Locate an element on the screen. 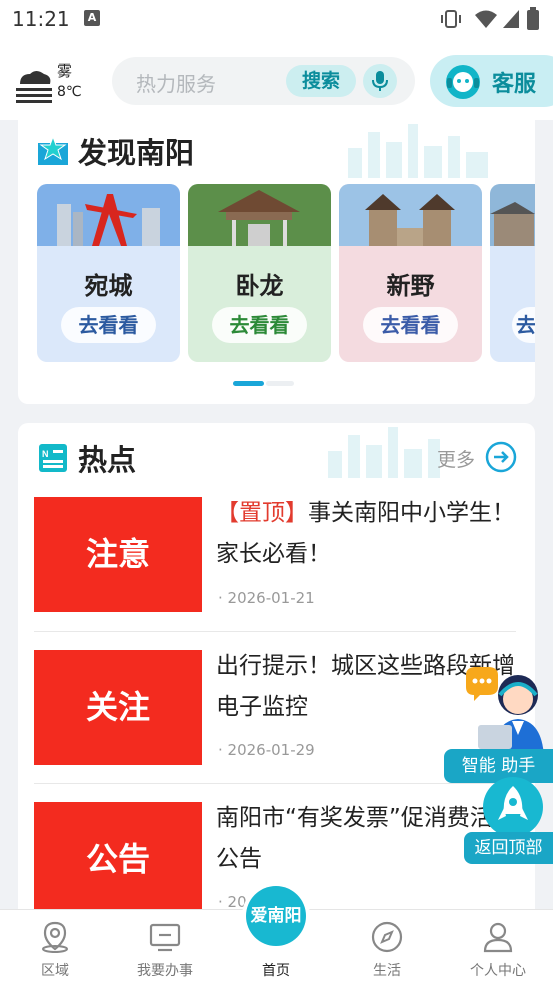 The height and width of the screenshot is (983, 553). back-to-top-label: 返回顶部 is located at coordinates (508, 848).